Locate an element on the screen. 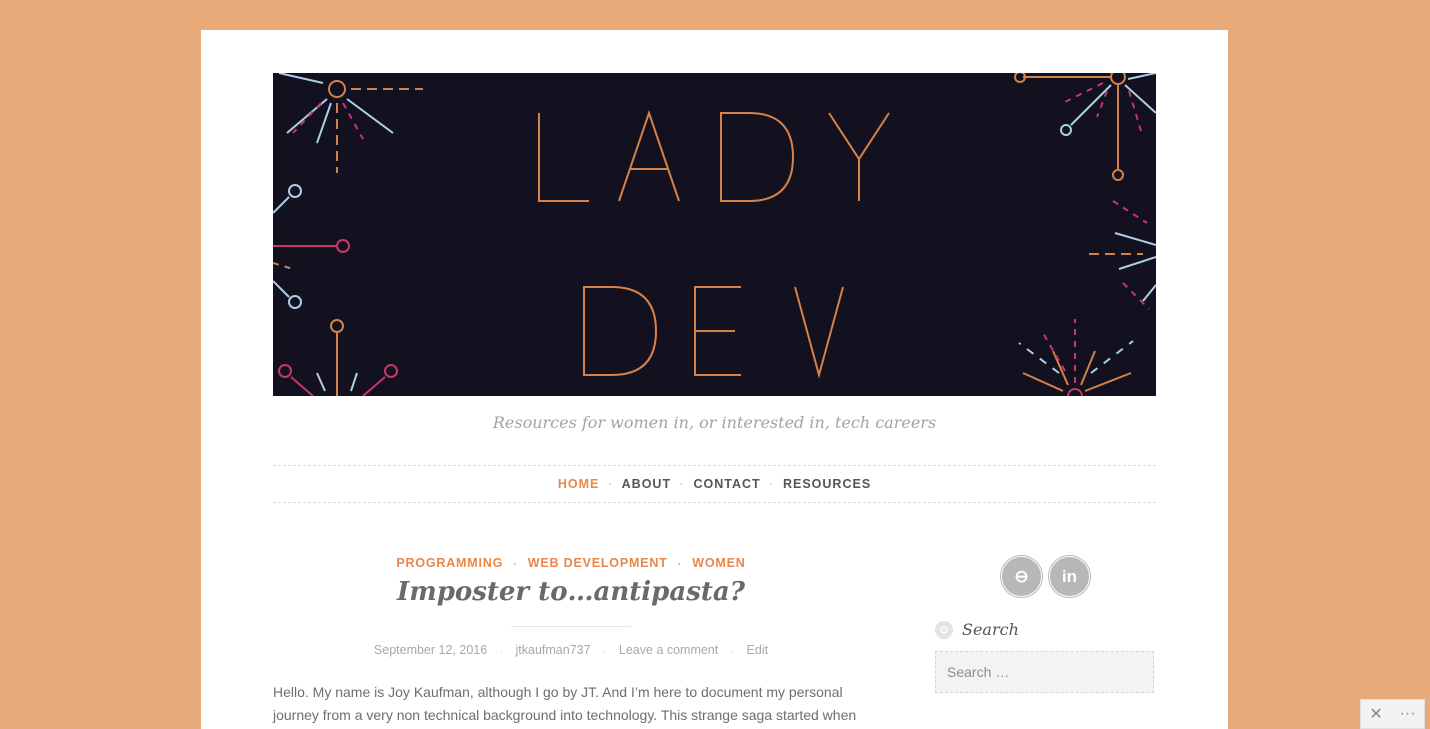 This screenshot has height=729, width=1430. search-widget-title: Search is located at coordinates (977, 629).